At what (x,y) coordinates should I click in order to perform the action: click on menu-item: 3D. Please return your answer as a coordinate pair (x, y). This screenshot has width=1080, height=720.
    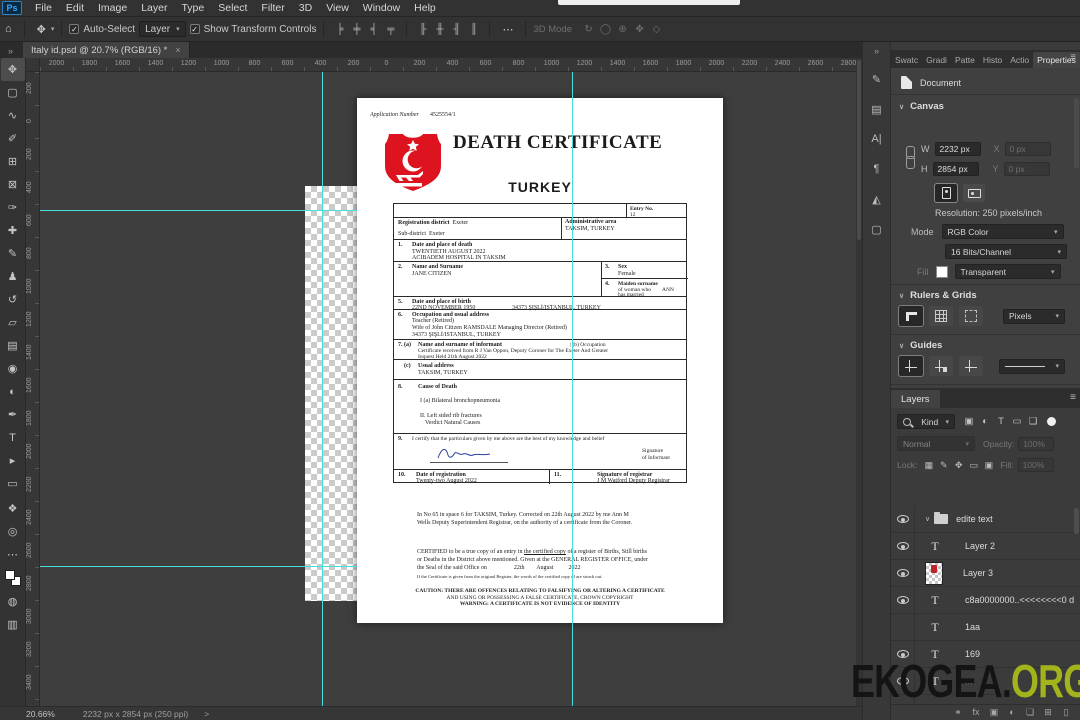
    Looking at the image, I should click on (305, 8).